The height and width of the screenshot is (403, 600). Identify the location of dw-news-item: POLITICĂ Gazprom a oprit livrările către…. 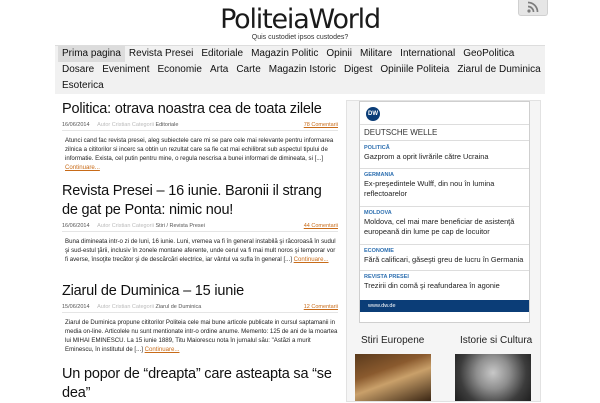
(445, 153).